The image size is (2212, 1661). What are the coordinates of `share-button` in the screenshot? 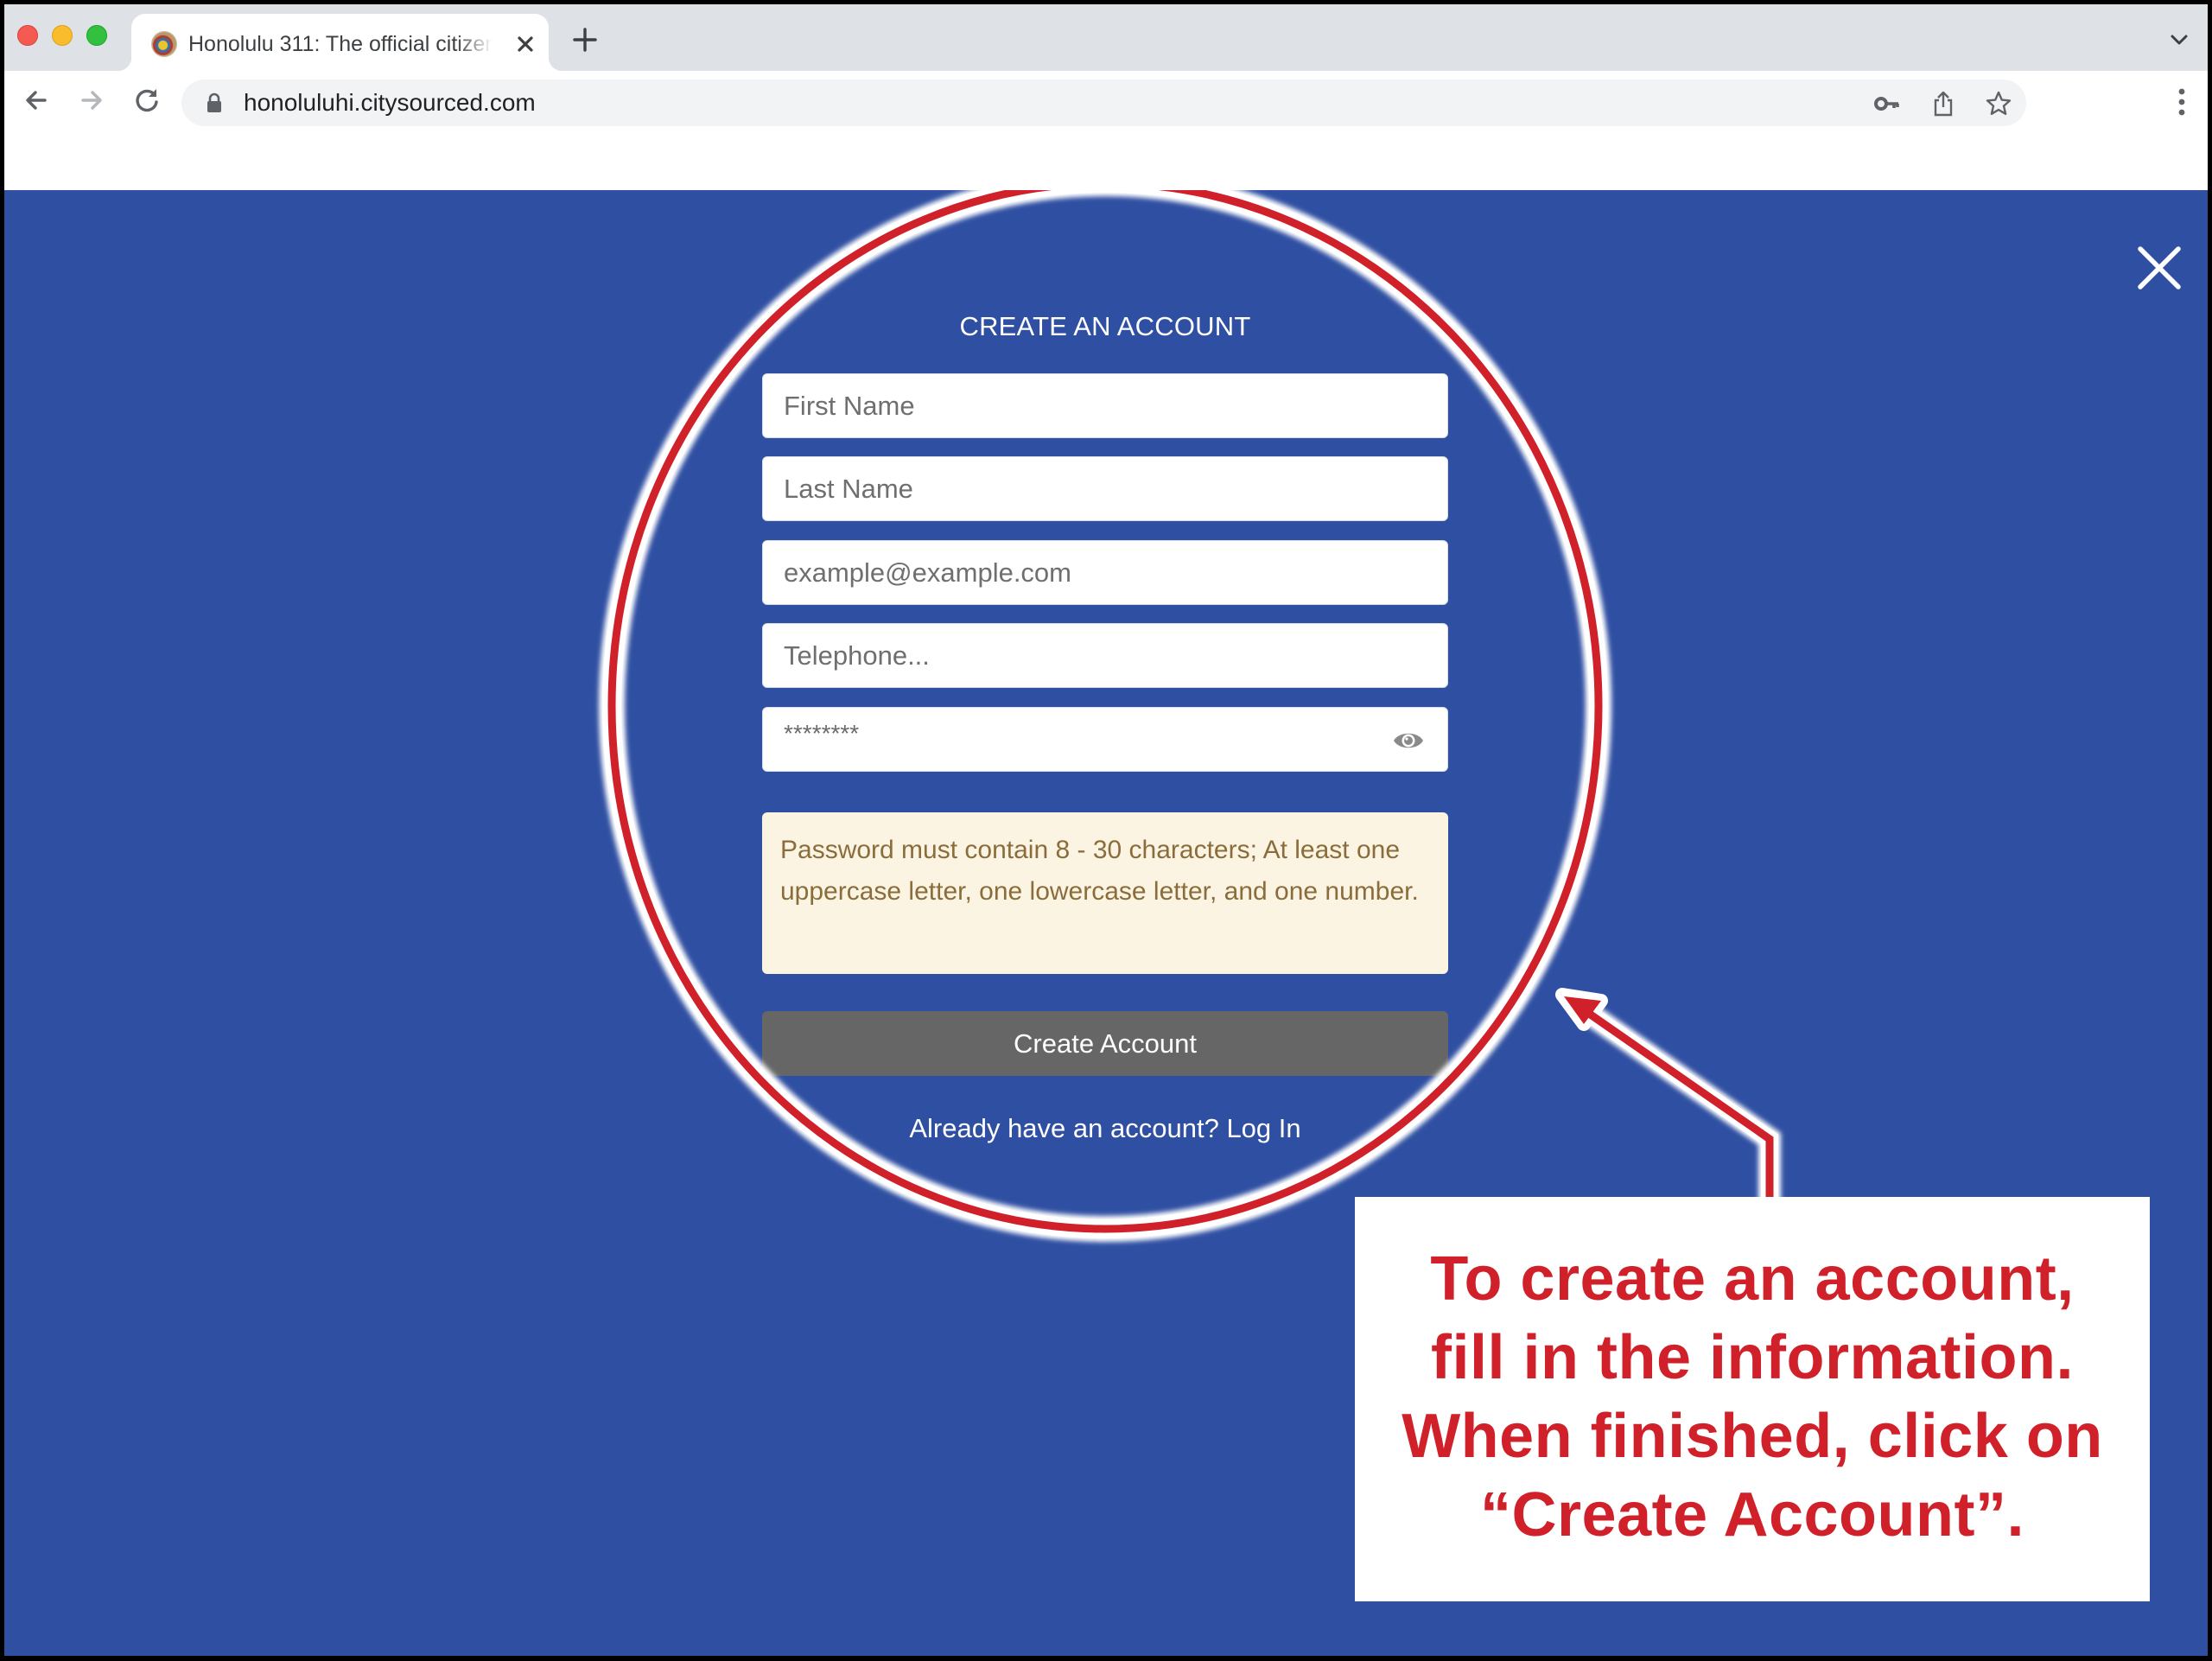 It's located at (1943, 104).